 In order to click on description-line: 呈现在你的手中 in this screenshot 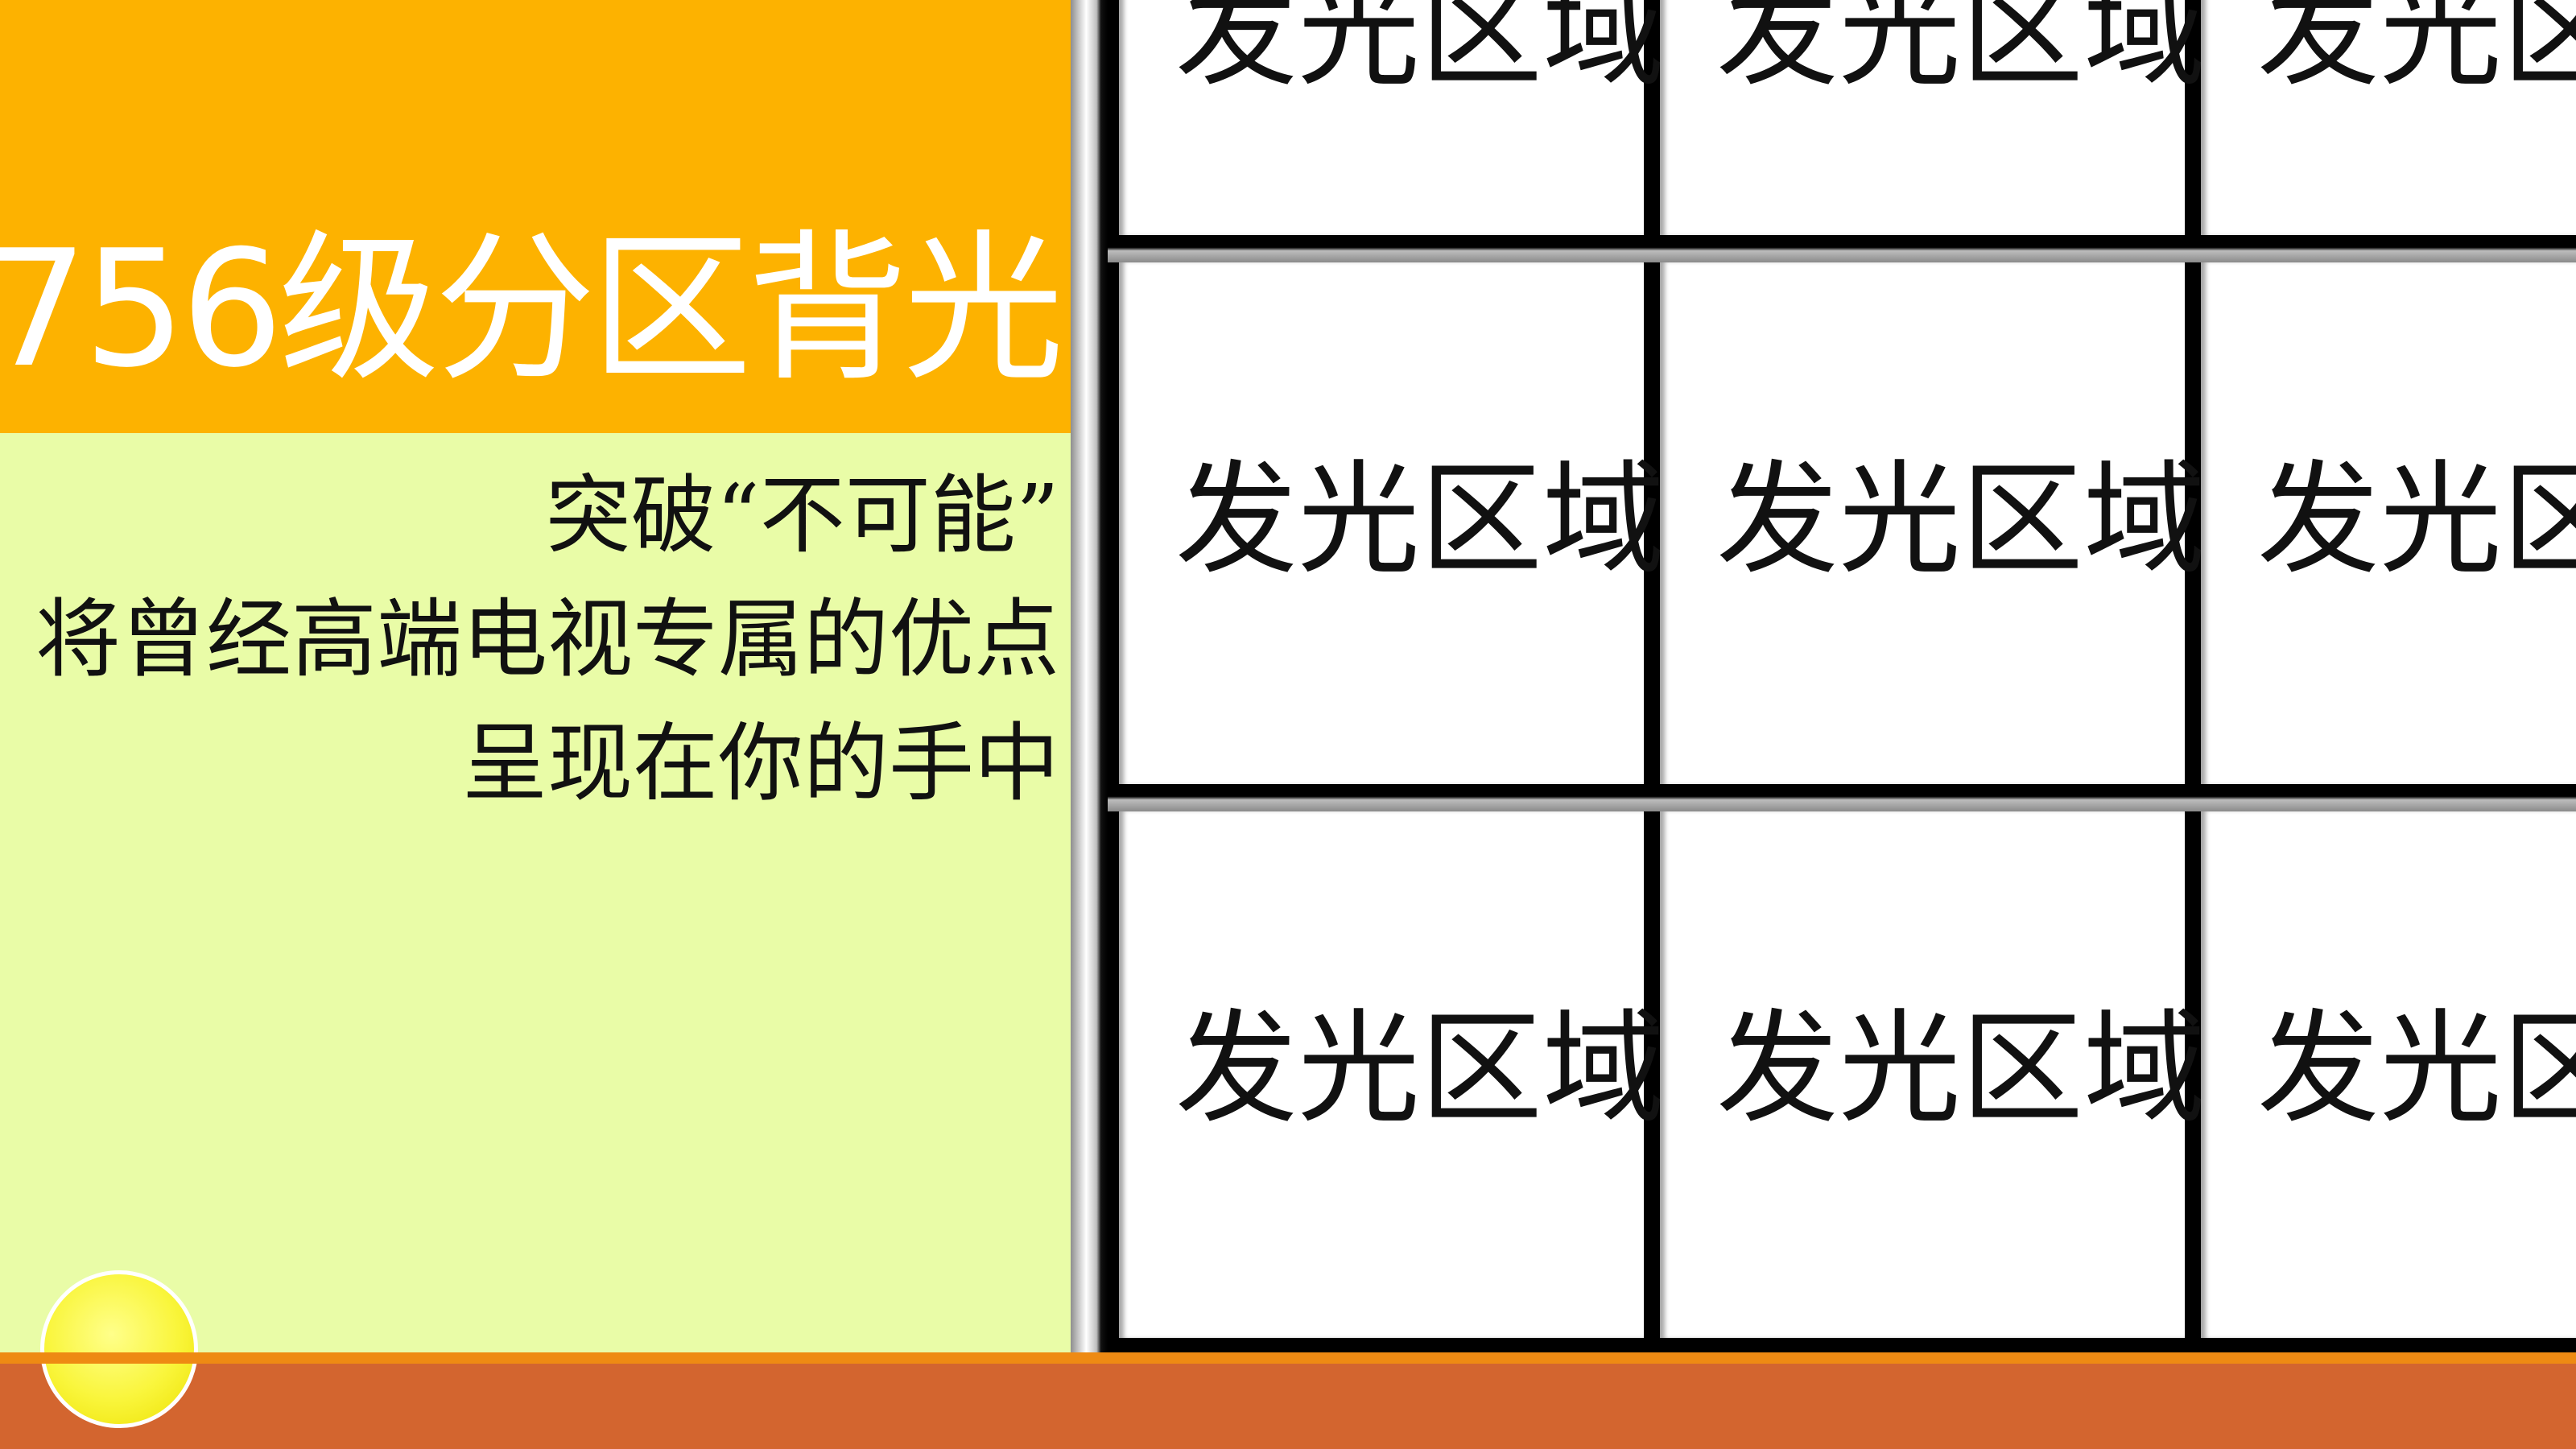, I will do `click(760, 763)`.